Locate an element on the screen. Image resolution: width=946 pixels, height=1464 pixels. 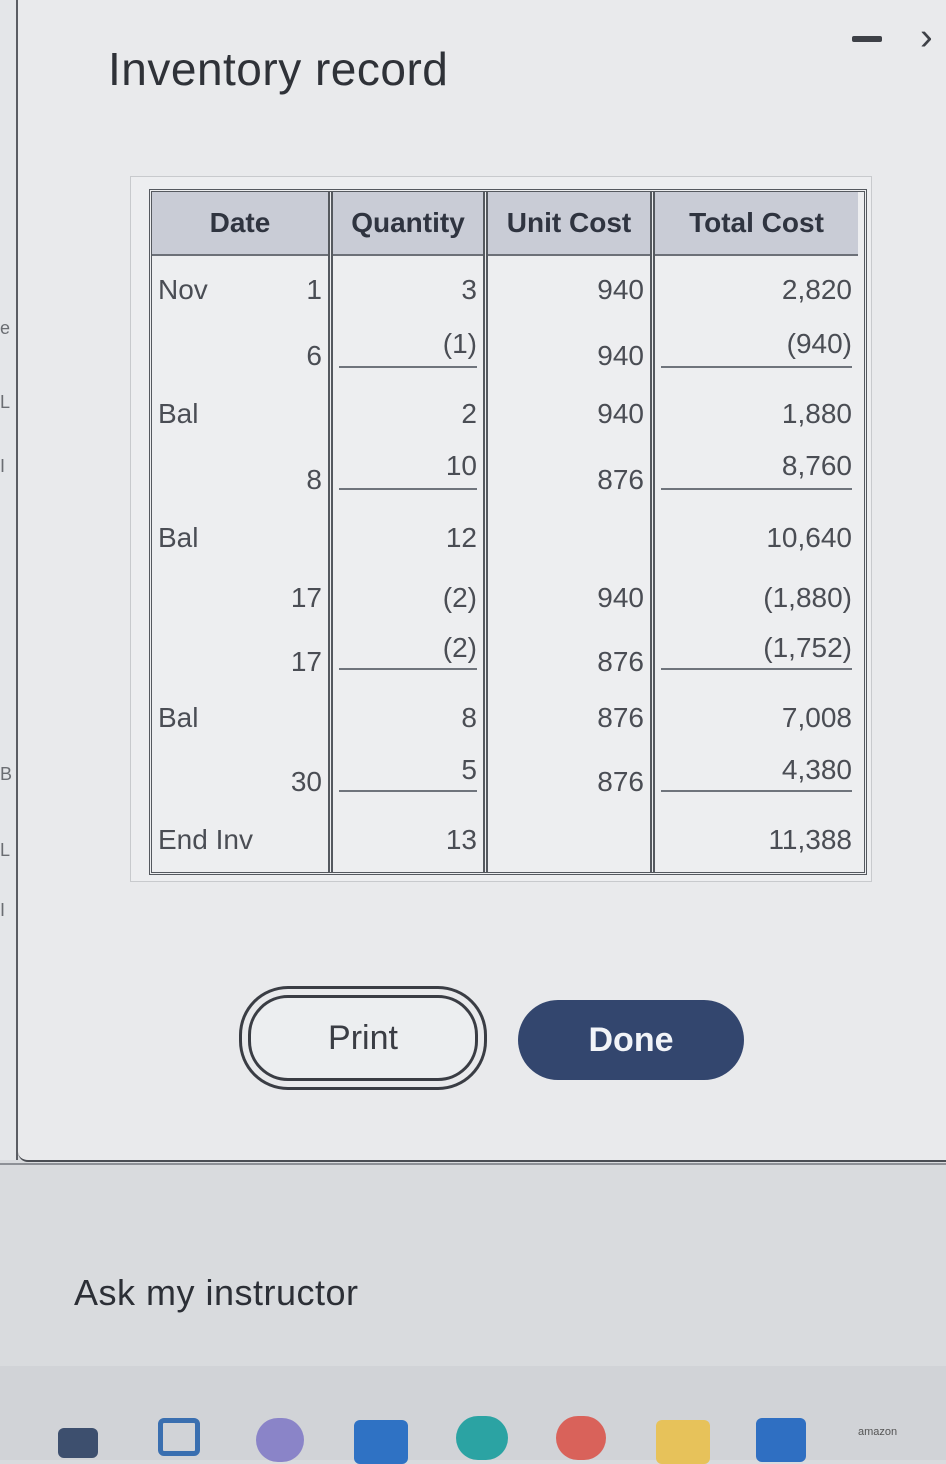
file-explorer-icon is located at coordinates (78, 1443).